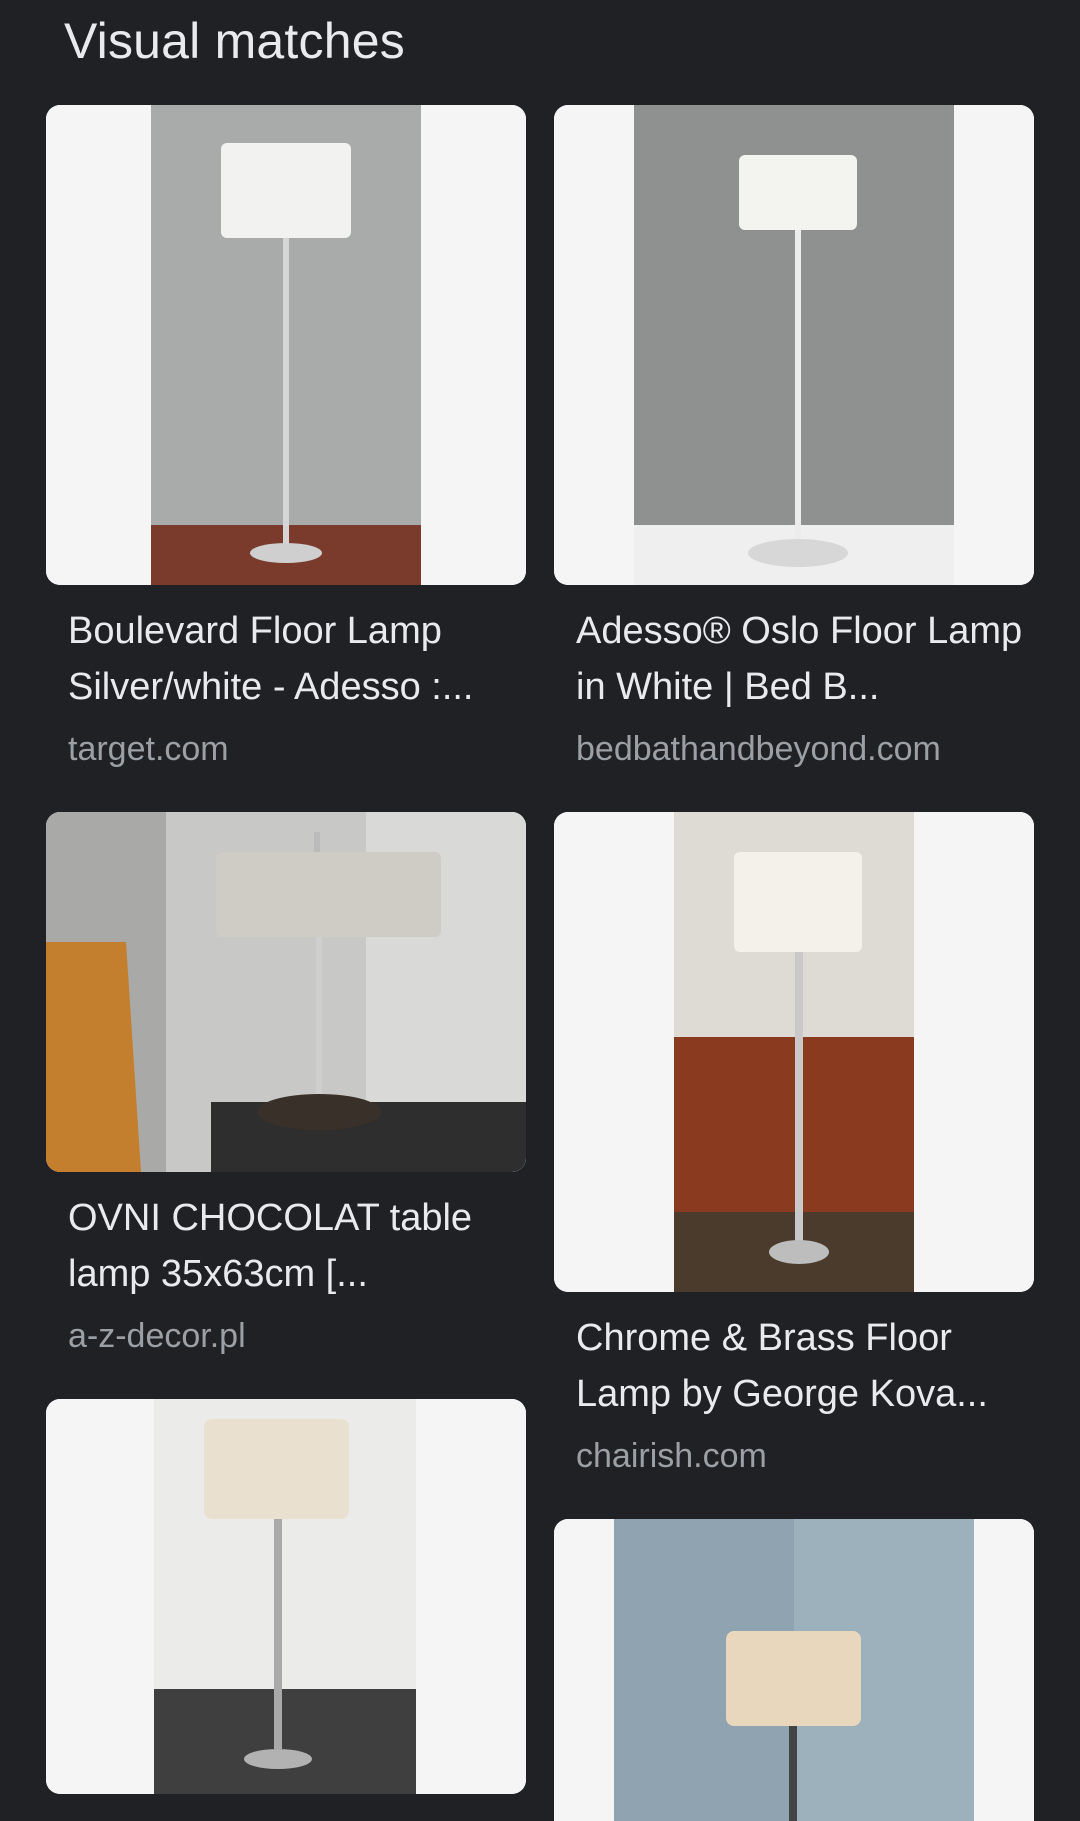 This screenshot has height=1821, width=1080. I want to click on result-source: target.com, so click(148, 749).